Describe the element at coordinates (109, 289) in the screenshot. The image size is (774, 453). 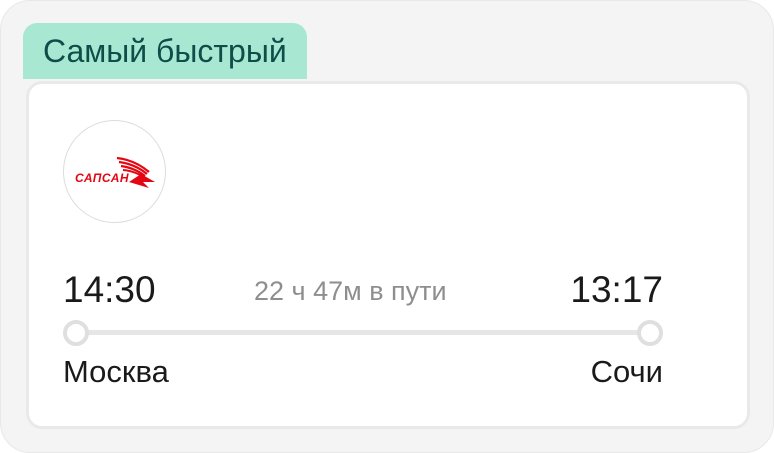
I see `departure-time: 14:30` at that location.